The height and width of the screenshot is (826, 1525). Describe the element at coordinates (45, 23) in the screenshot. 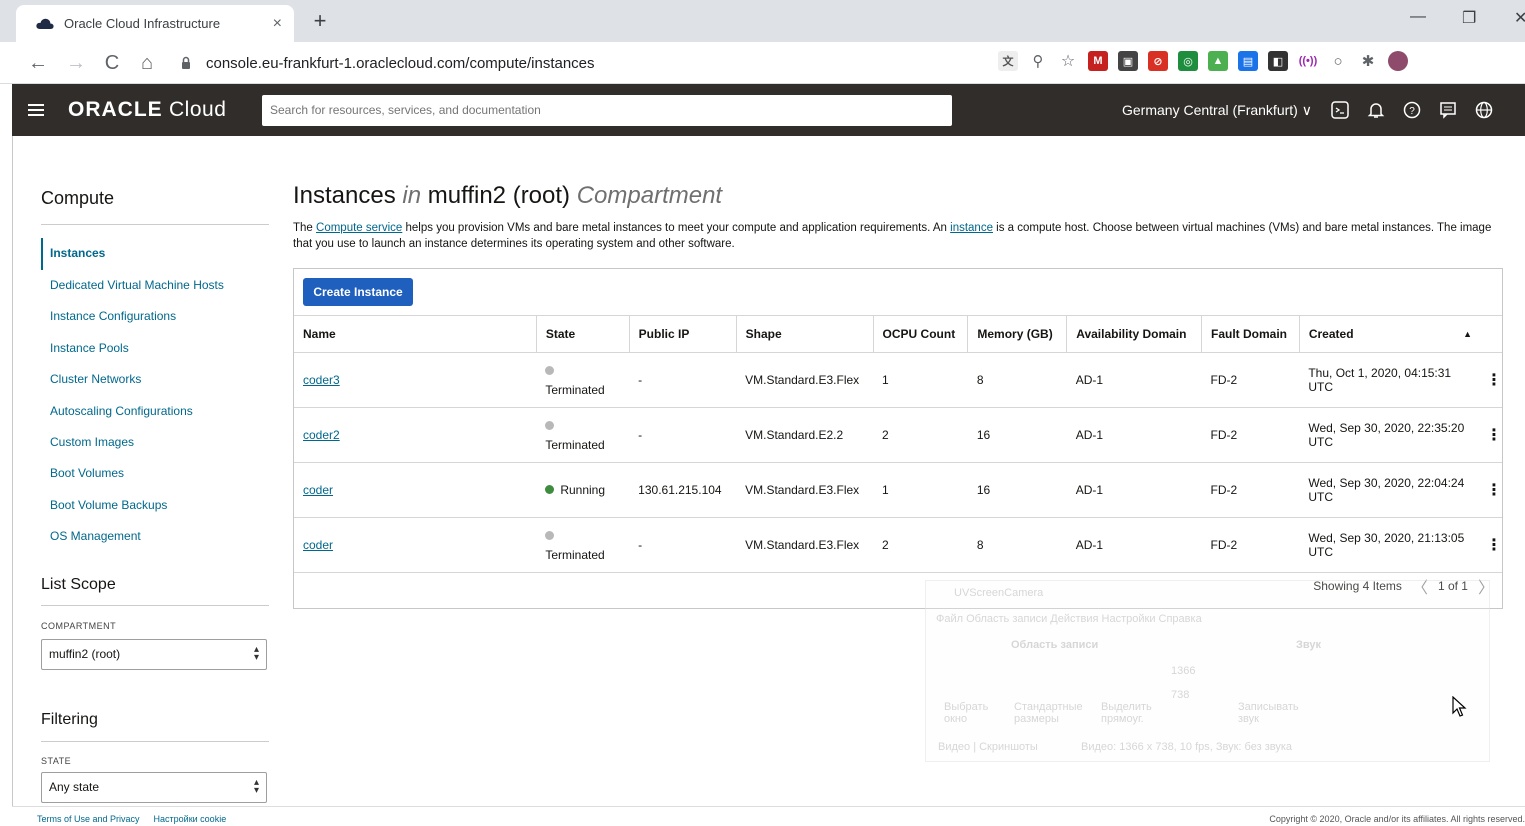

I see `oracle-cloud-favicon-icon` at that location.